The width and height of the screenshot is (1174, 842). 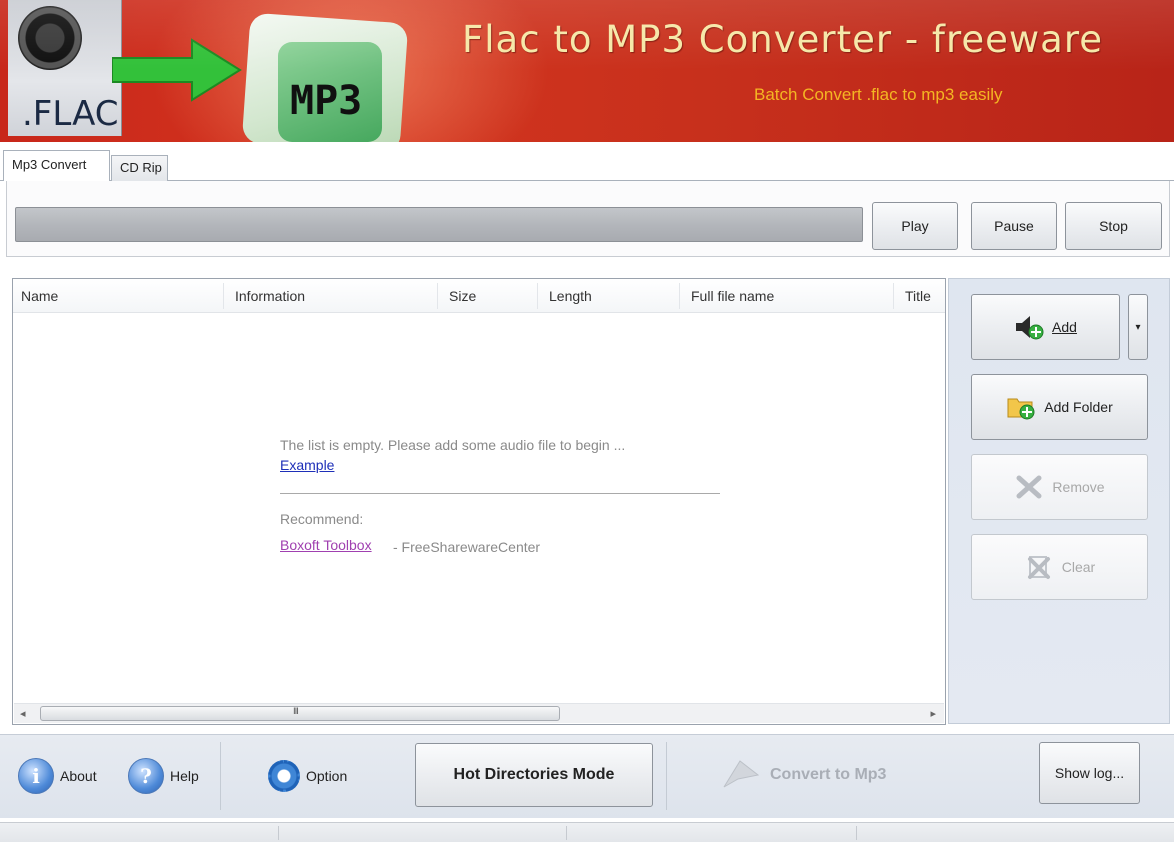 I want to click on chevron-down-icon: ▾, so click(x=1138, y=327).